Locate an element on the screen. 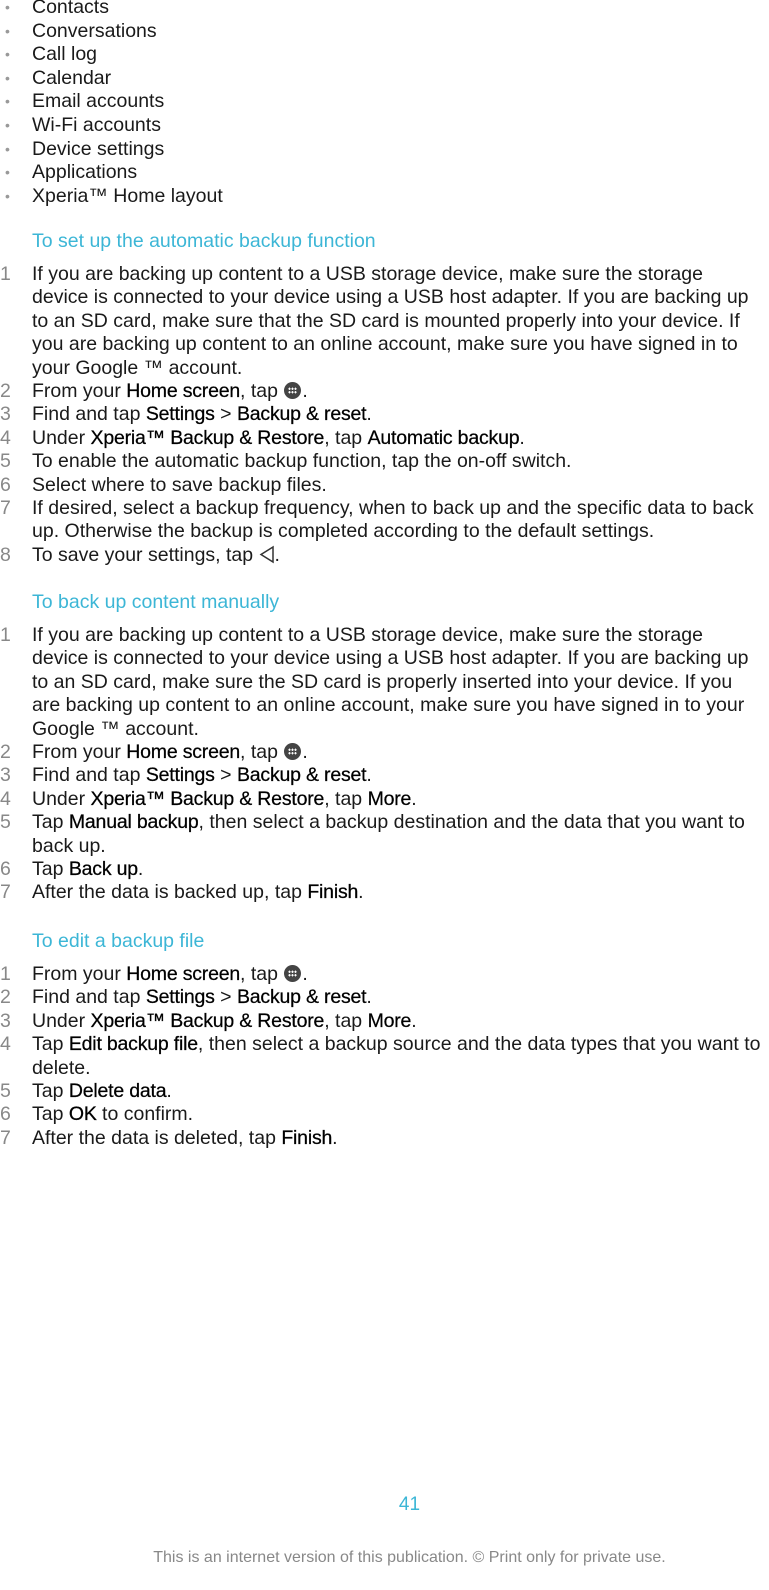 This screenshot has height=1590, width=769. step-number: 2 is located at coordinates (5, 752).